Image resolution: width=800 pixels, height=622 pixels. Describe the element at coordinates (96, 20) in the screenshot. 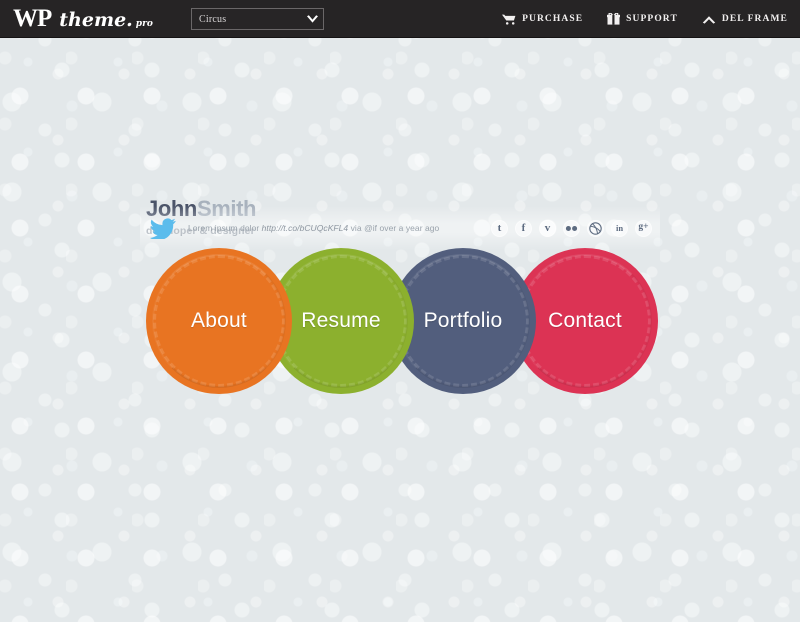

I see `logo-theme-text: theme.` at that location.